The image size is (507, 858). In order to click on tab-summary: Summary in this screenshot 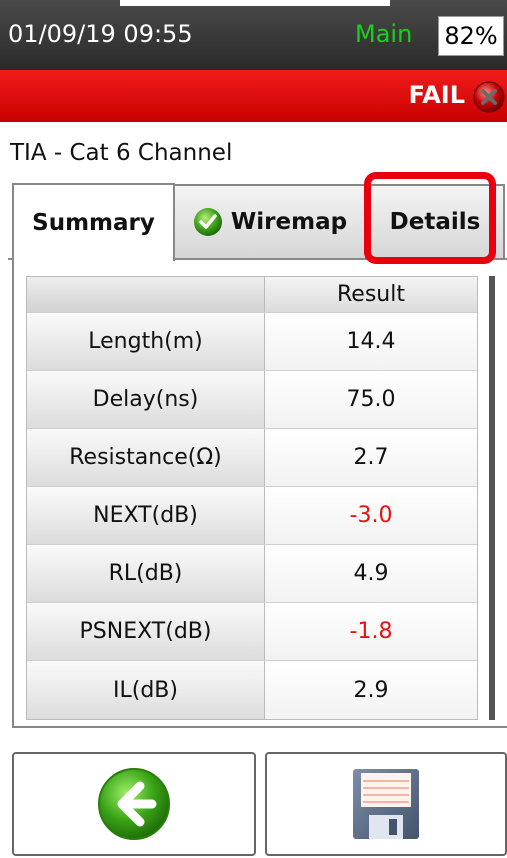, I will do `click(93, 222)`.